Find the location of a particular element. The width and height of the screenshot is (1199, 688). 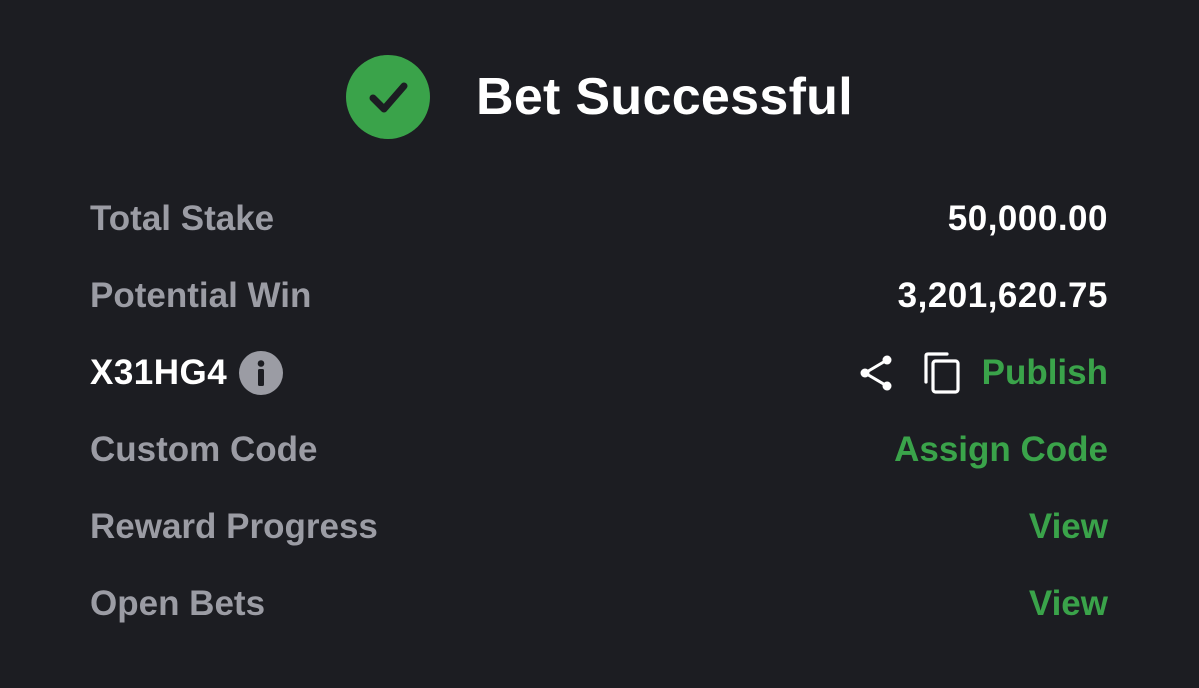

copy-icon is located at coordinates (942, 373).